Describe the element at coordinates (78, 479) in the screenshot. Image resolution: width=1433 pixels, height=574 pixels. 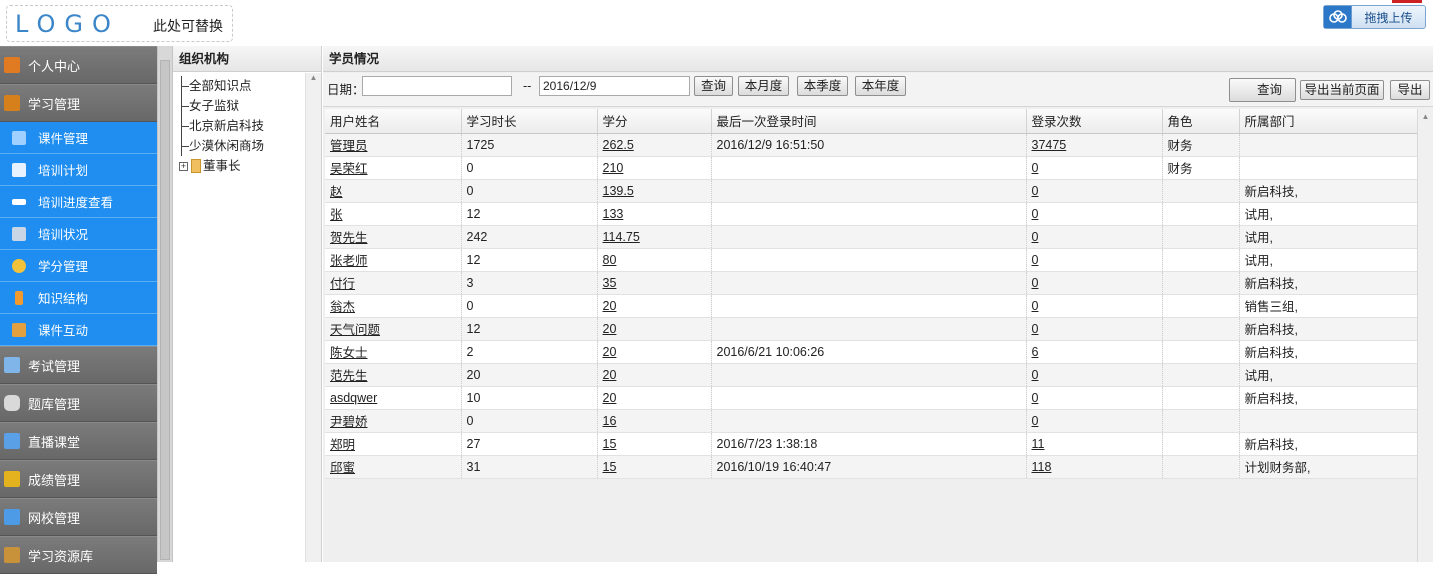
I see `nav-item-score-management: 成绩管理` at that location.